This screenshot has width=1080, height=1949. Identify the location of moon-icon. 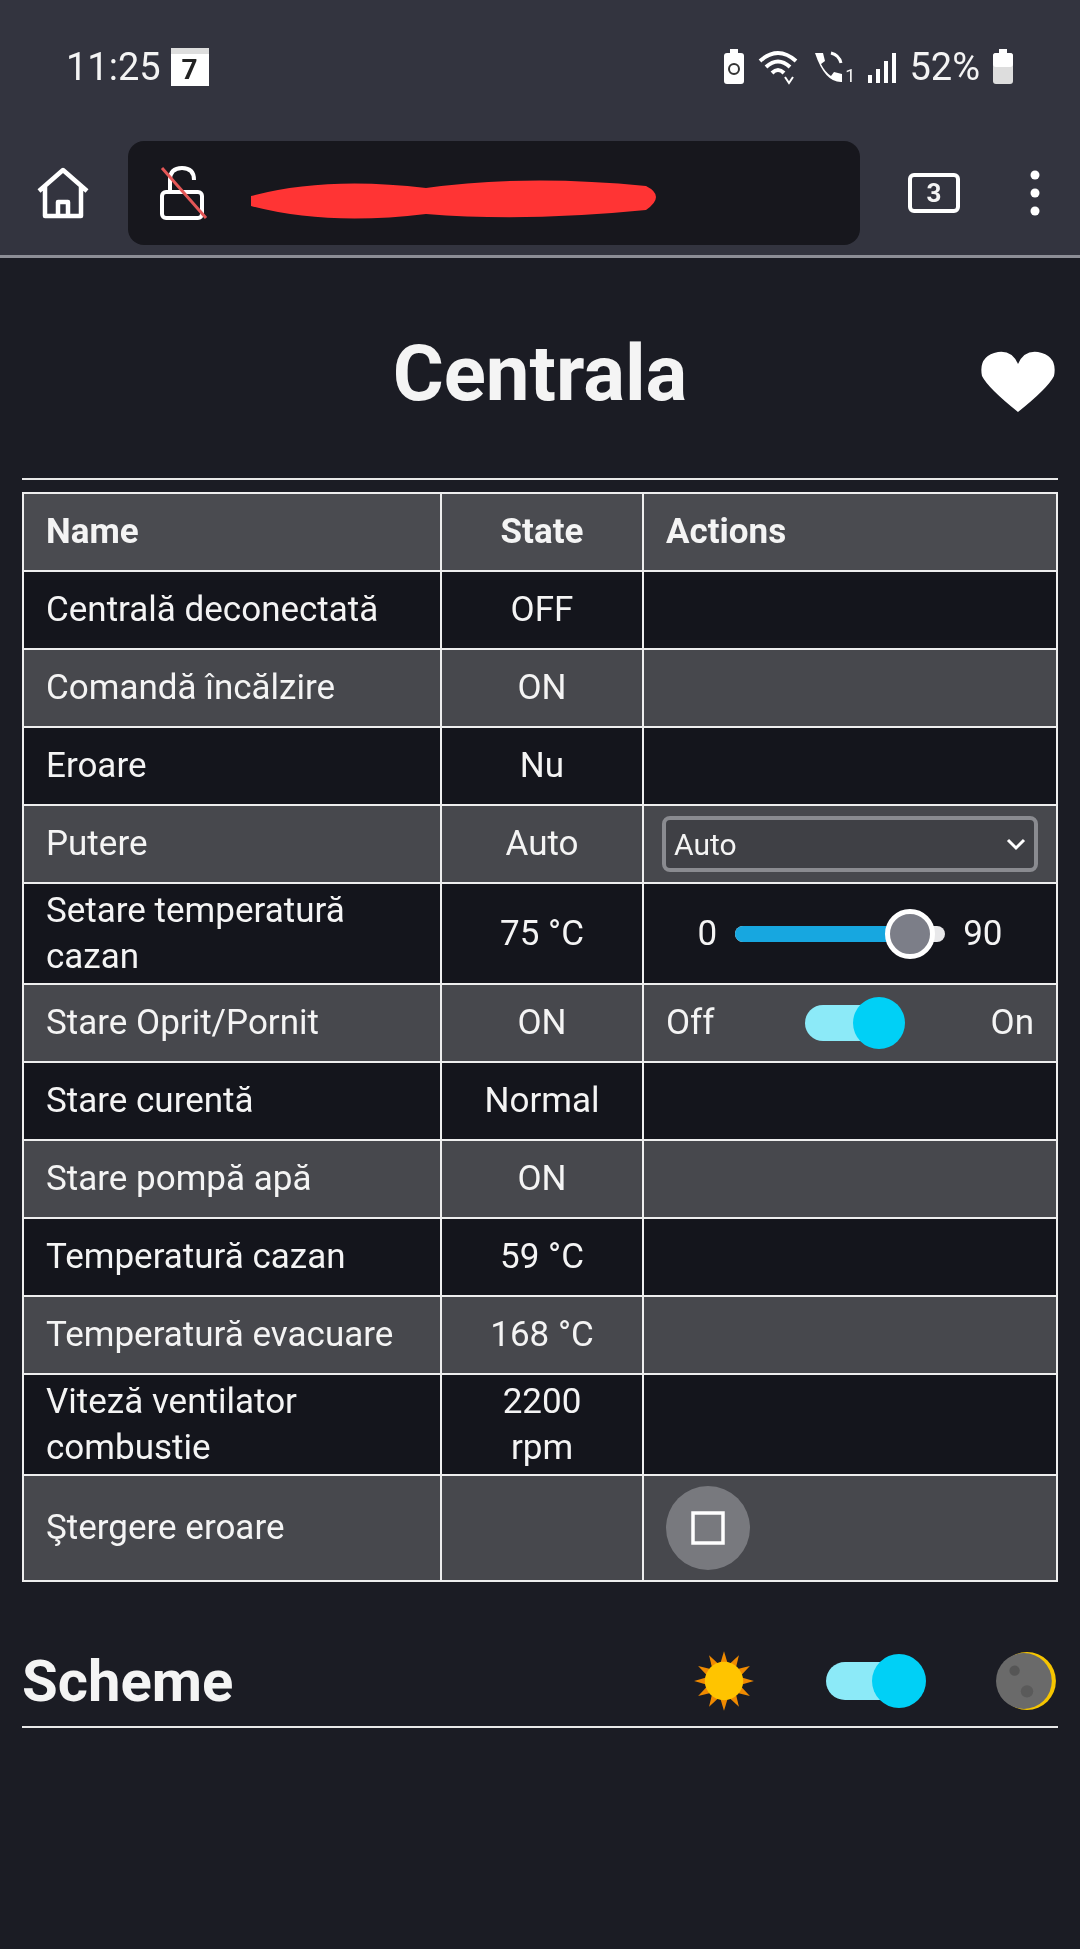
(1027, 1681).